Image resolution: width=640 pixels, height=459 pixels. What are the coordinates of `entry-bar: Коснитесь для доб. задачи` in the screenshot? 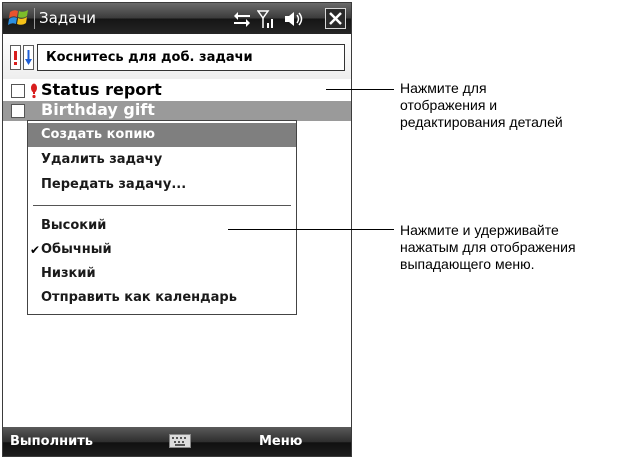 It's located at (177, 56).